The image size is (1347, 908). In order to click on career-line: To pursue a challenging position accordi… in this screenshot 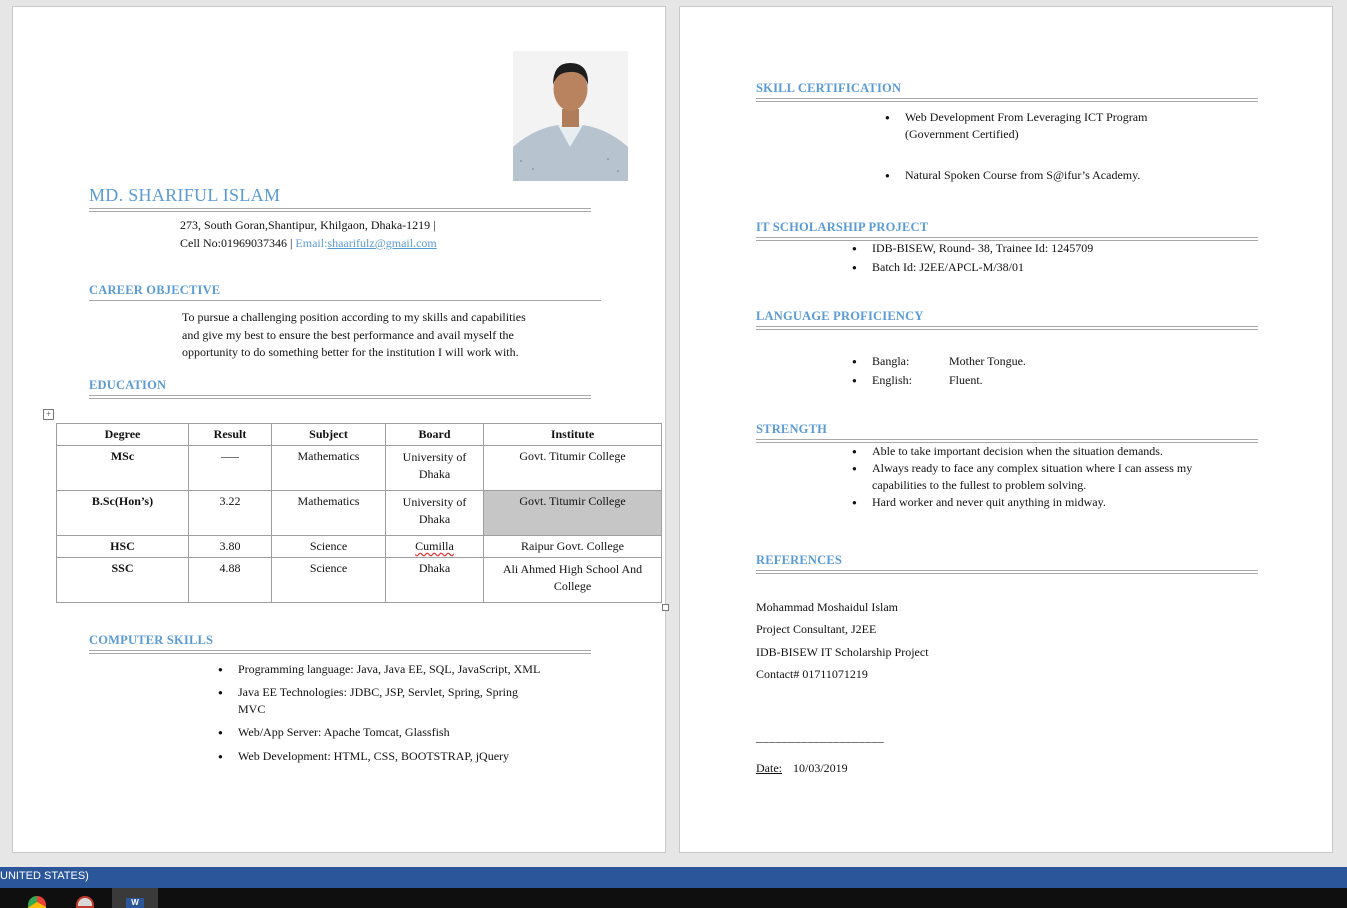, I will do `click(354, 317)`.